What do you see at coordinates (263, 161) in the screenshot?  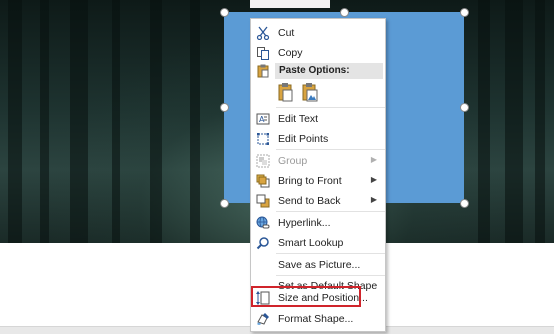 I see `group-icon` at bounding box center [263, 161].